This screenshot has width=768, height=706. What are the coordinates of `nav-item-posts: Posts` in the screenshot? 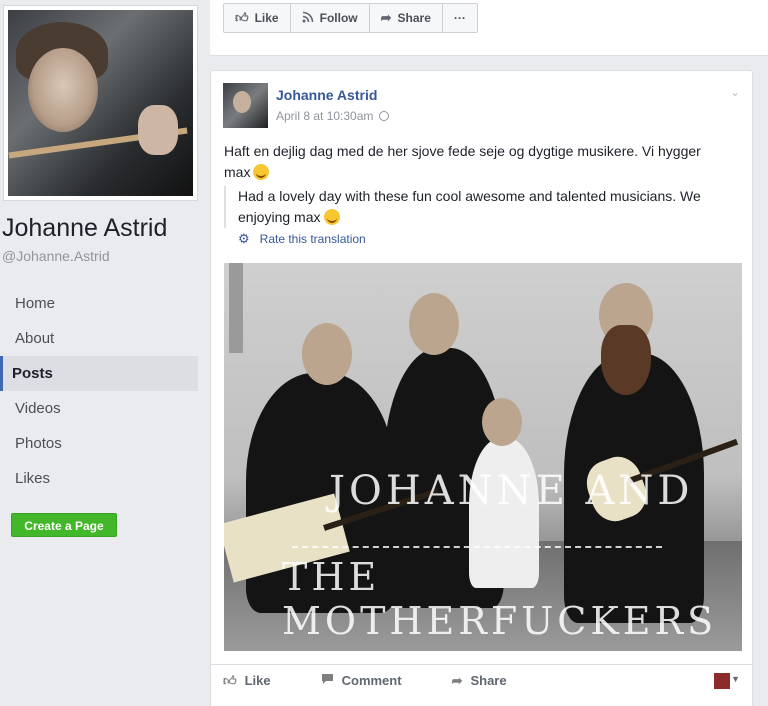 It's located at (99, 373).